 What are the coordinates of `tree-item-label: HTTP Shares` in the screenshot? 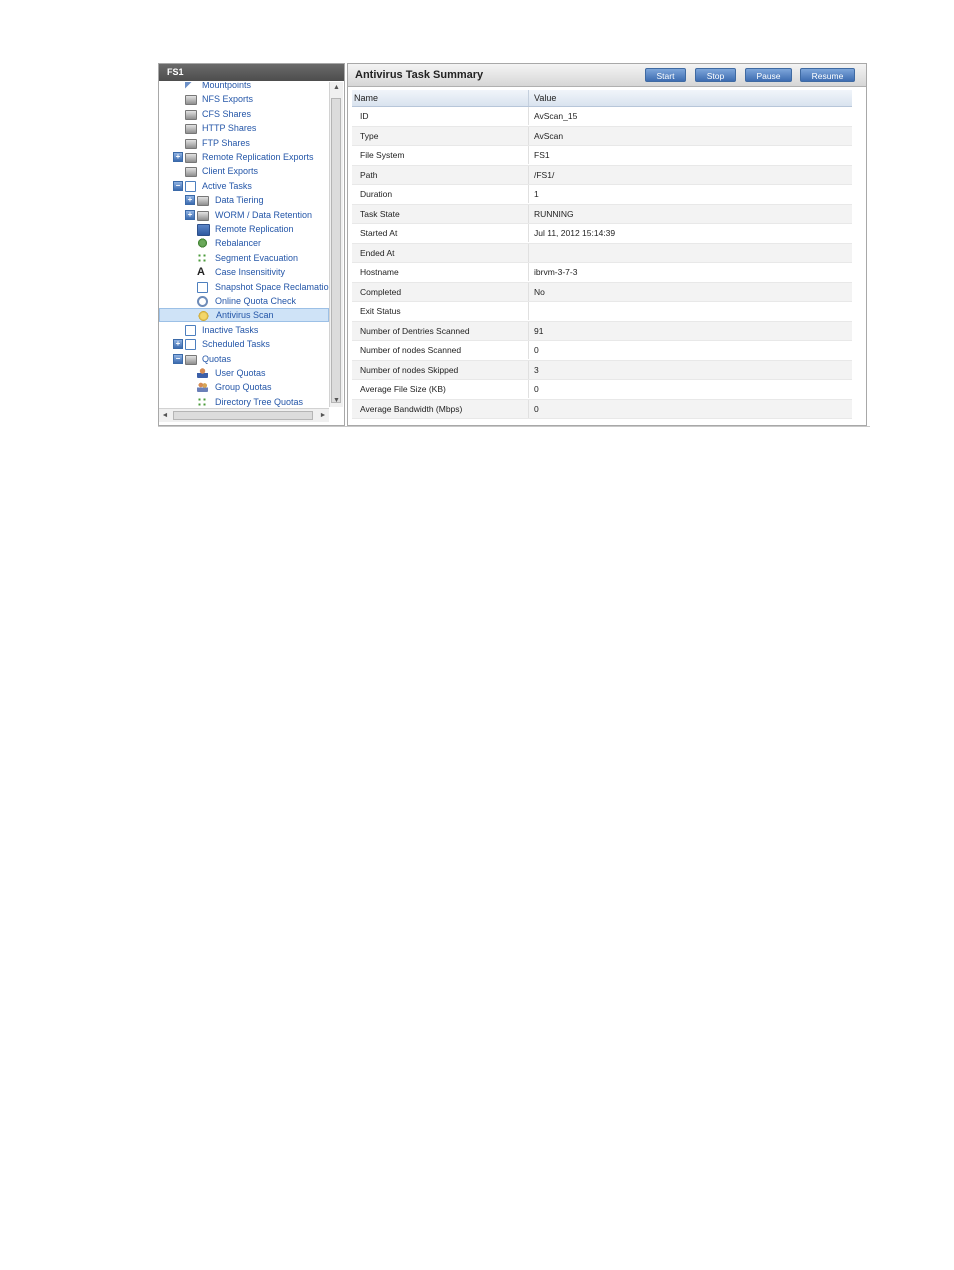 It's located at (229, 128).